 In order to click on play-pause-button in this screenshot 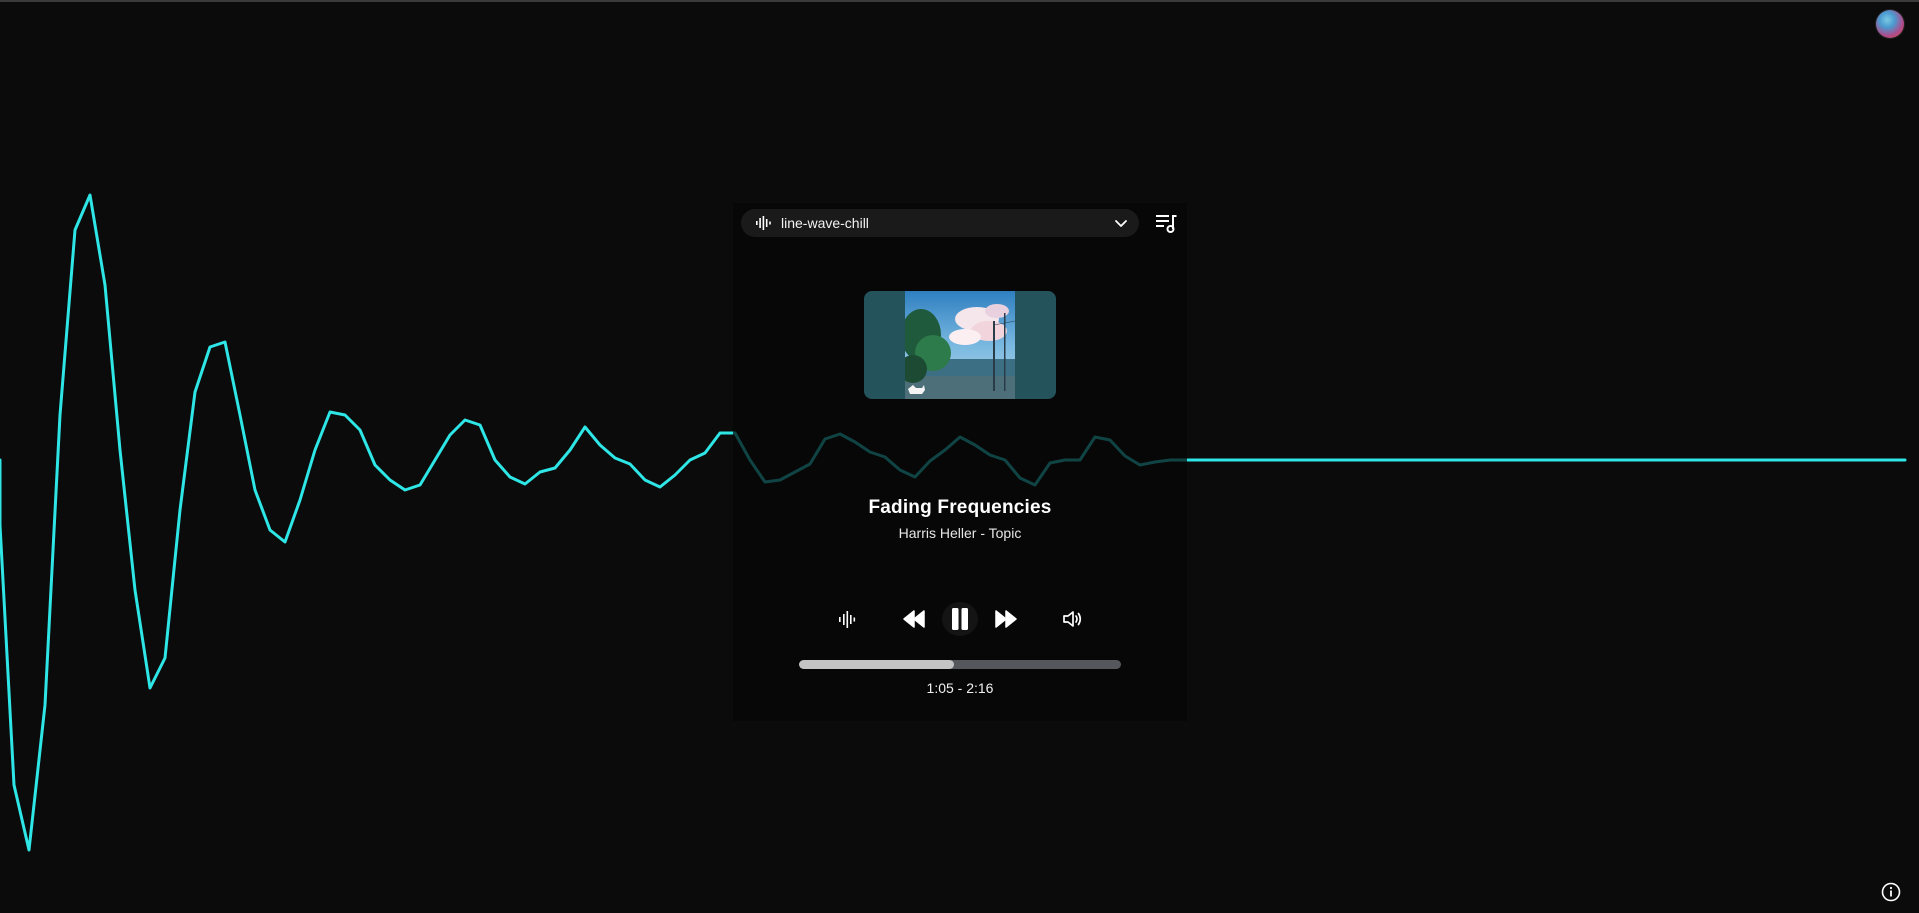, I will do `click(960, 619)`.